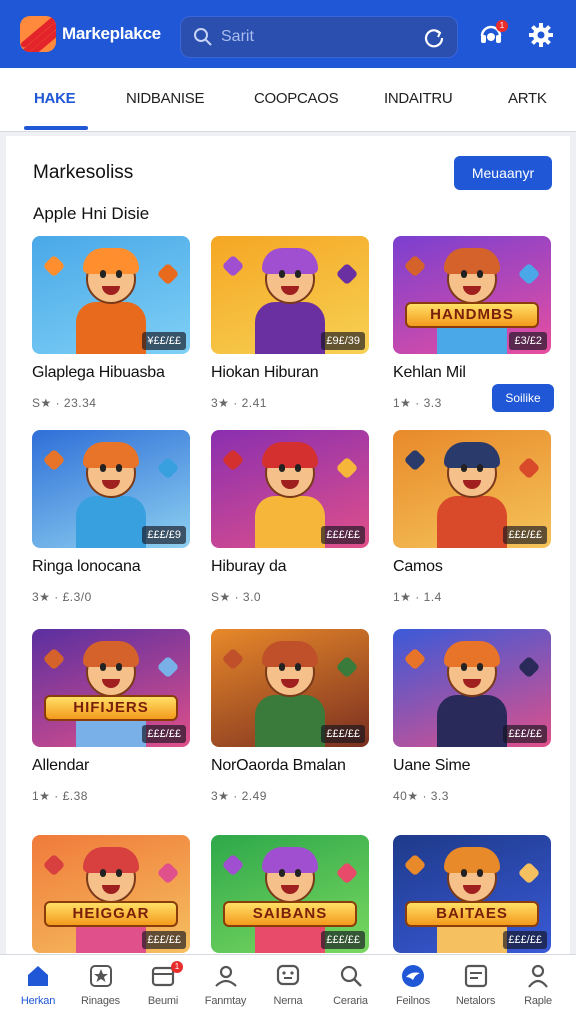 Image resolution: width=576 pixels, height=1024 pixels. Describe the element at coordinates (83, 172) in the screenshot. I see `section-title: Markesoliss` at that location.